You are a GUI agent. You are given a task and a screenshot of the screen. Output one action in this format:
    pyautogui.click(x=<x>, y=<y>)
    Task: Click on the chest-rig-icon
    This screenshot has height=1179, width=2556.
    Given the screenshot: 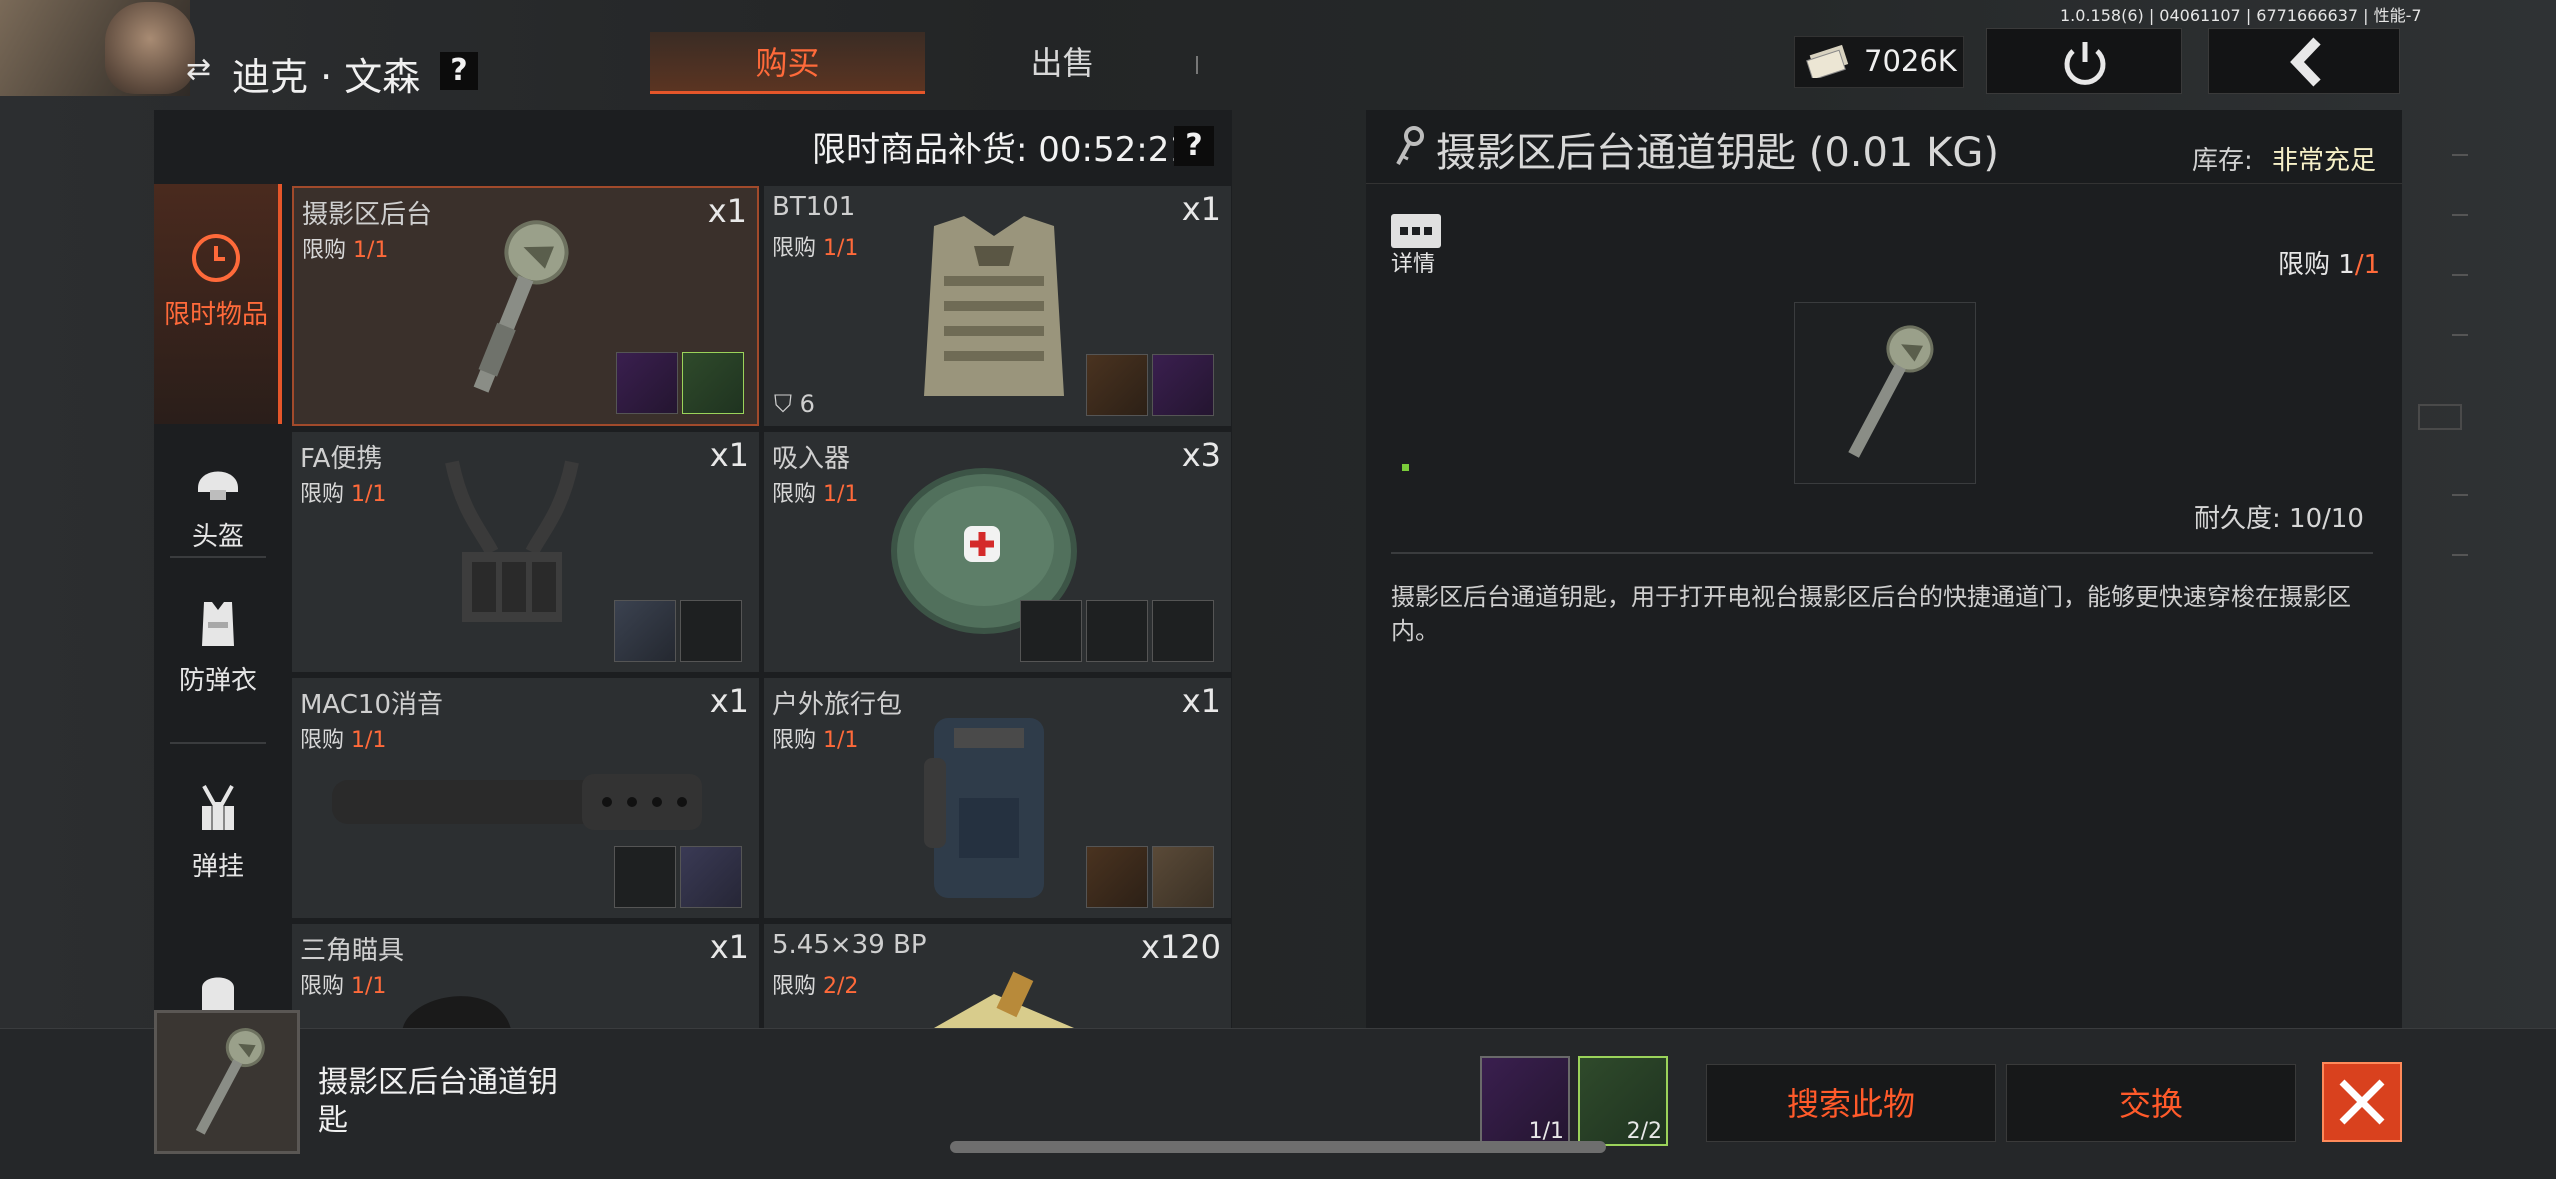 What is the action you would take?
    pyautogui.click(x=218, y=807)
    